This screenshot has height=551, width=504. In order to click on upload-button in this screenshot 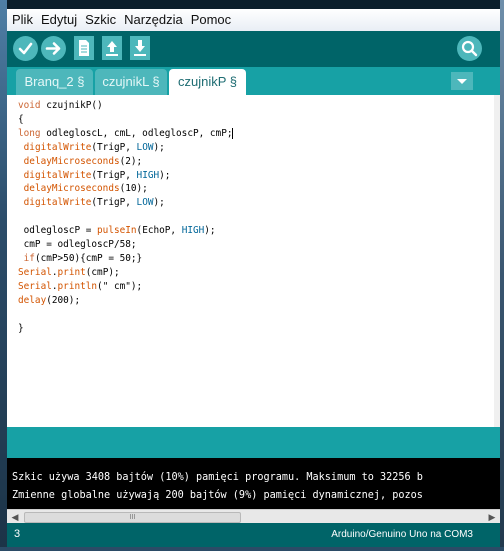, I will do `click(53, 48)`.